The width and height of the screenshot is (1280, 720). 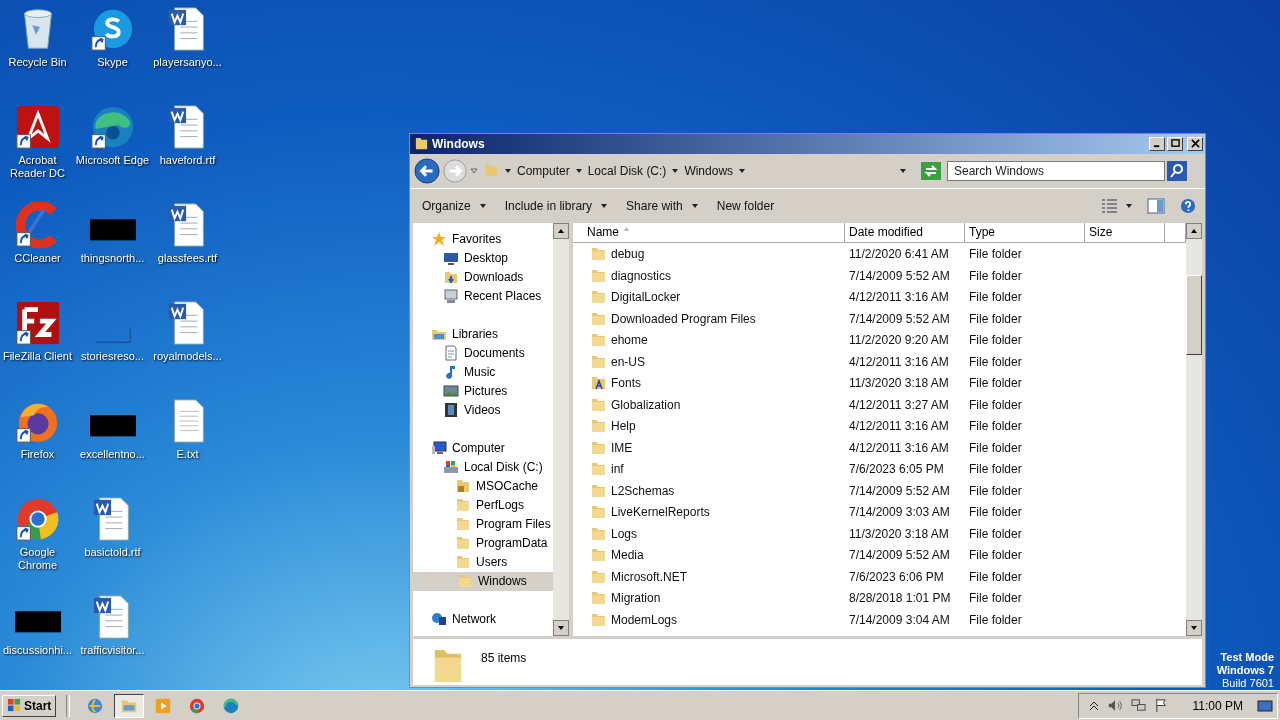 I want to click on toolbar-button: Include in library, so click(x=556, y=205).